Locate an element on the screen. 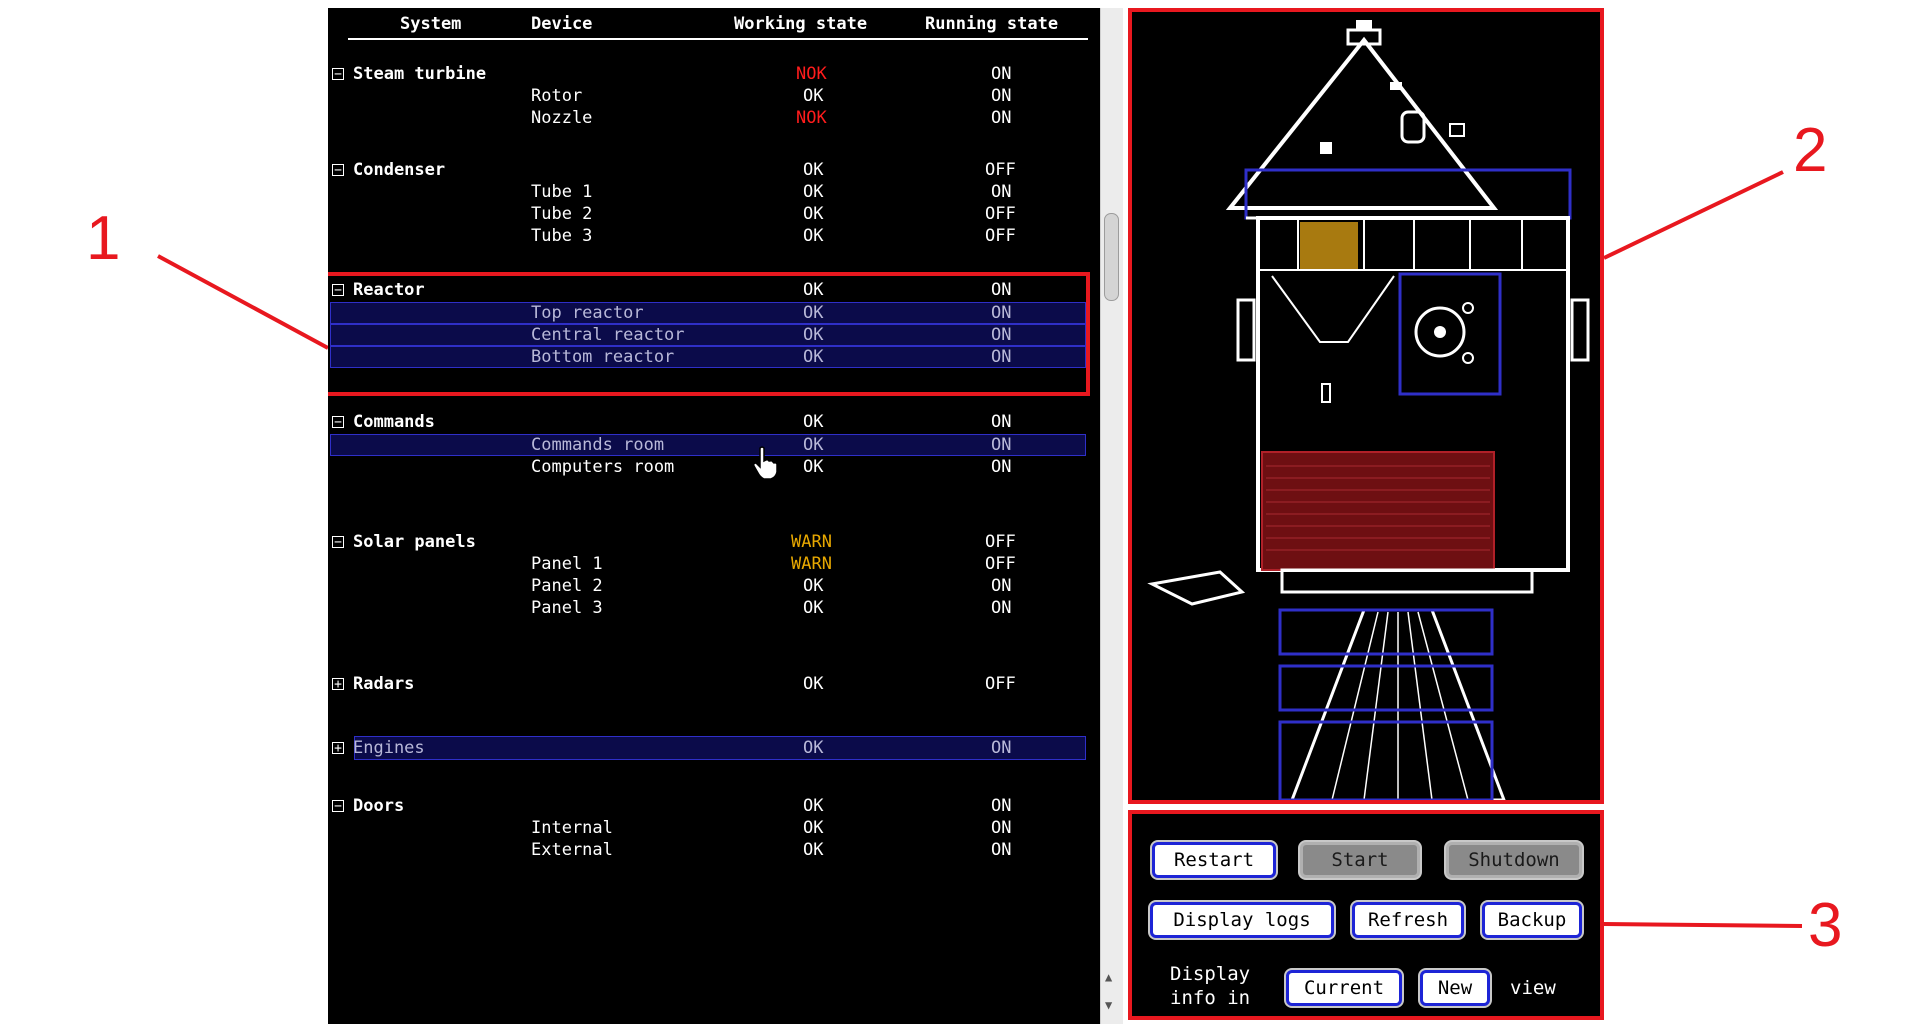 This screenshot has height=1024, width=1920. display-info-label: Display info in is located at coordinates (1210, 986).